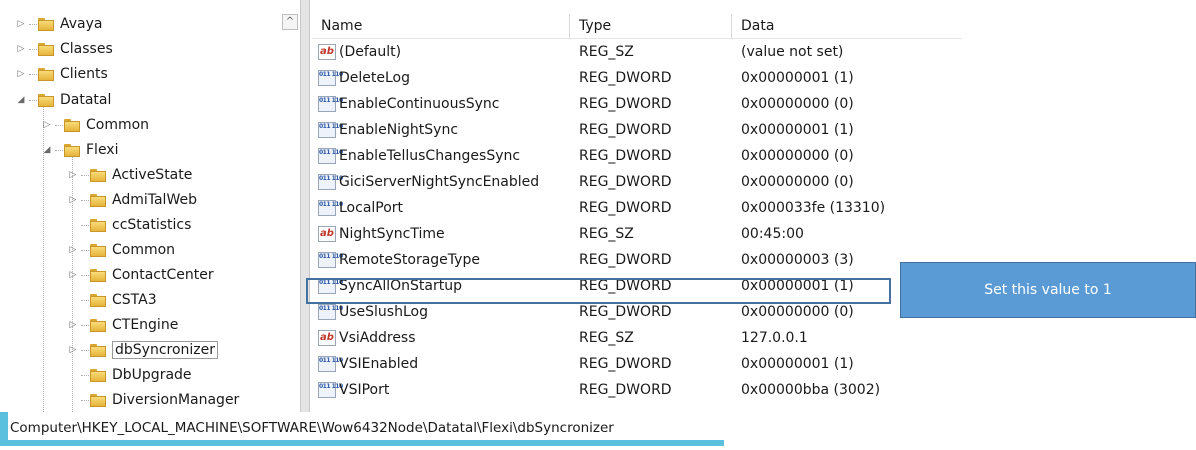 This screenshot has height=450, width=1196. I want to click on tree-item-label: Classes, so click(86, 49).